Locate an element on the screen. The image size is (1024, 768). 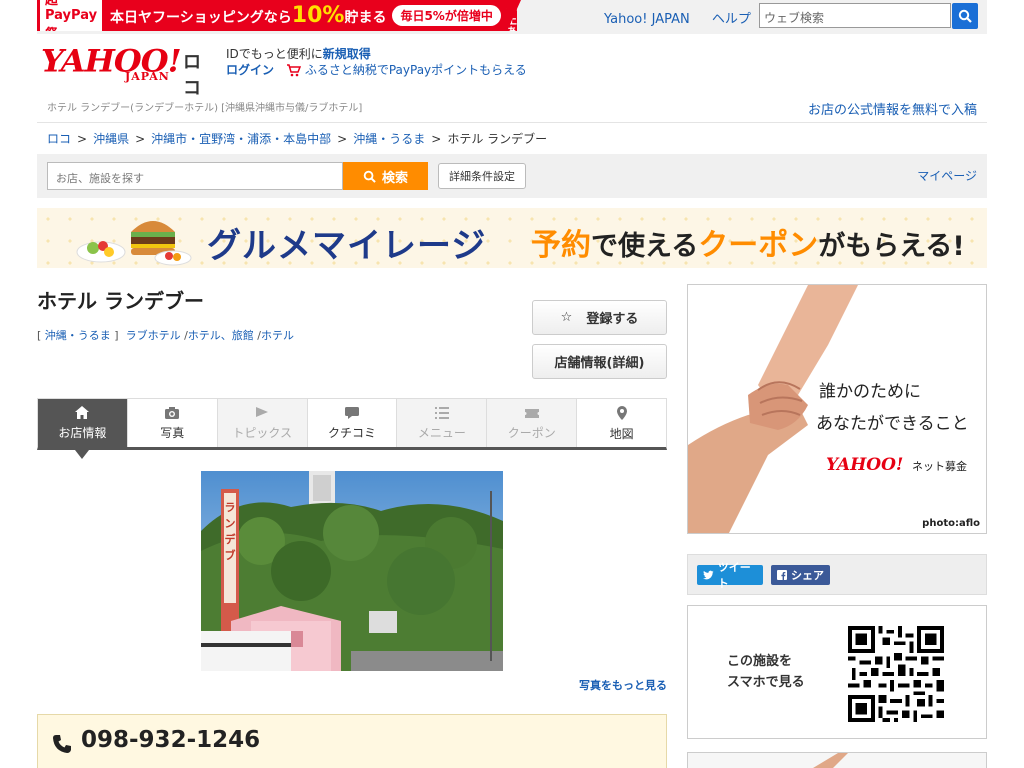
partial-ad-graphic is located at coordinates (830, 760).